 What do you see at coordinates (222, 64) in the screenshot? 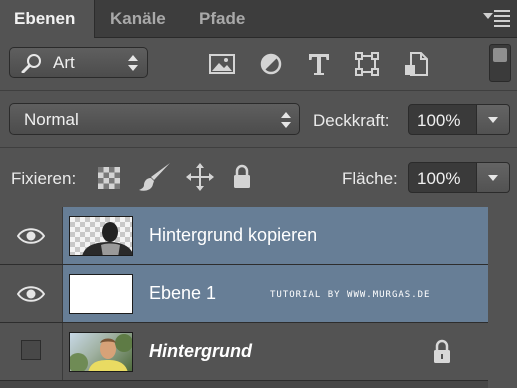
I see `image-filter-icon` at bounding box center [222, 64].